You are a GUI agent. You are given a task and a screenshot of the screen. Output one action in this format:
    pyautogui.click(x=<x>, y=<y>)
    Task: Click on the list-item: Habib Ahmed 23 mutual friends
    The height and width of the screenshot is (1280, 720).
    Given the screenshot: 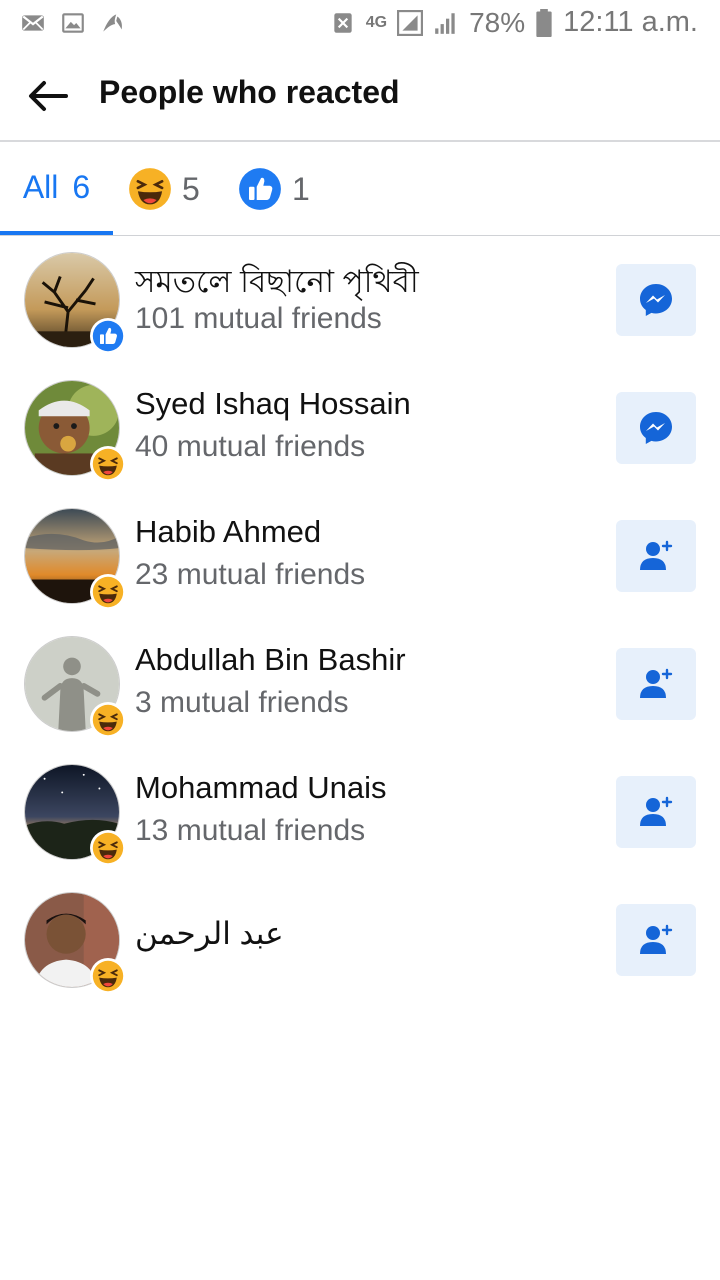 What is the action you would take?
    pyautogui.click(x=360, y=556)
    